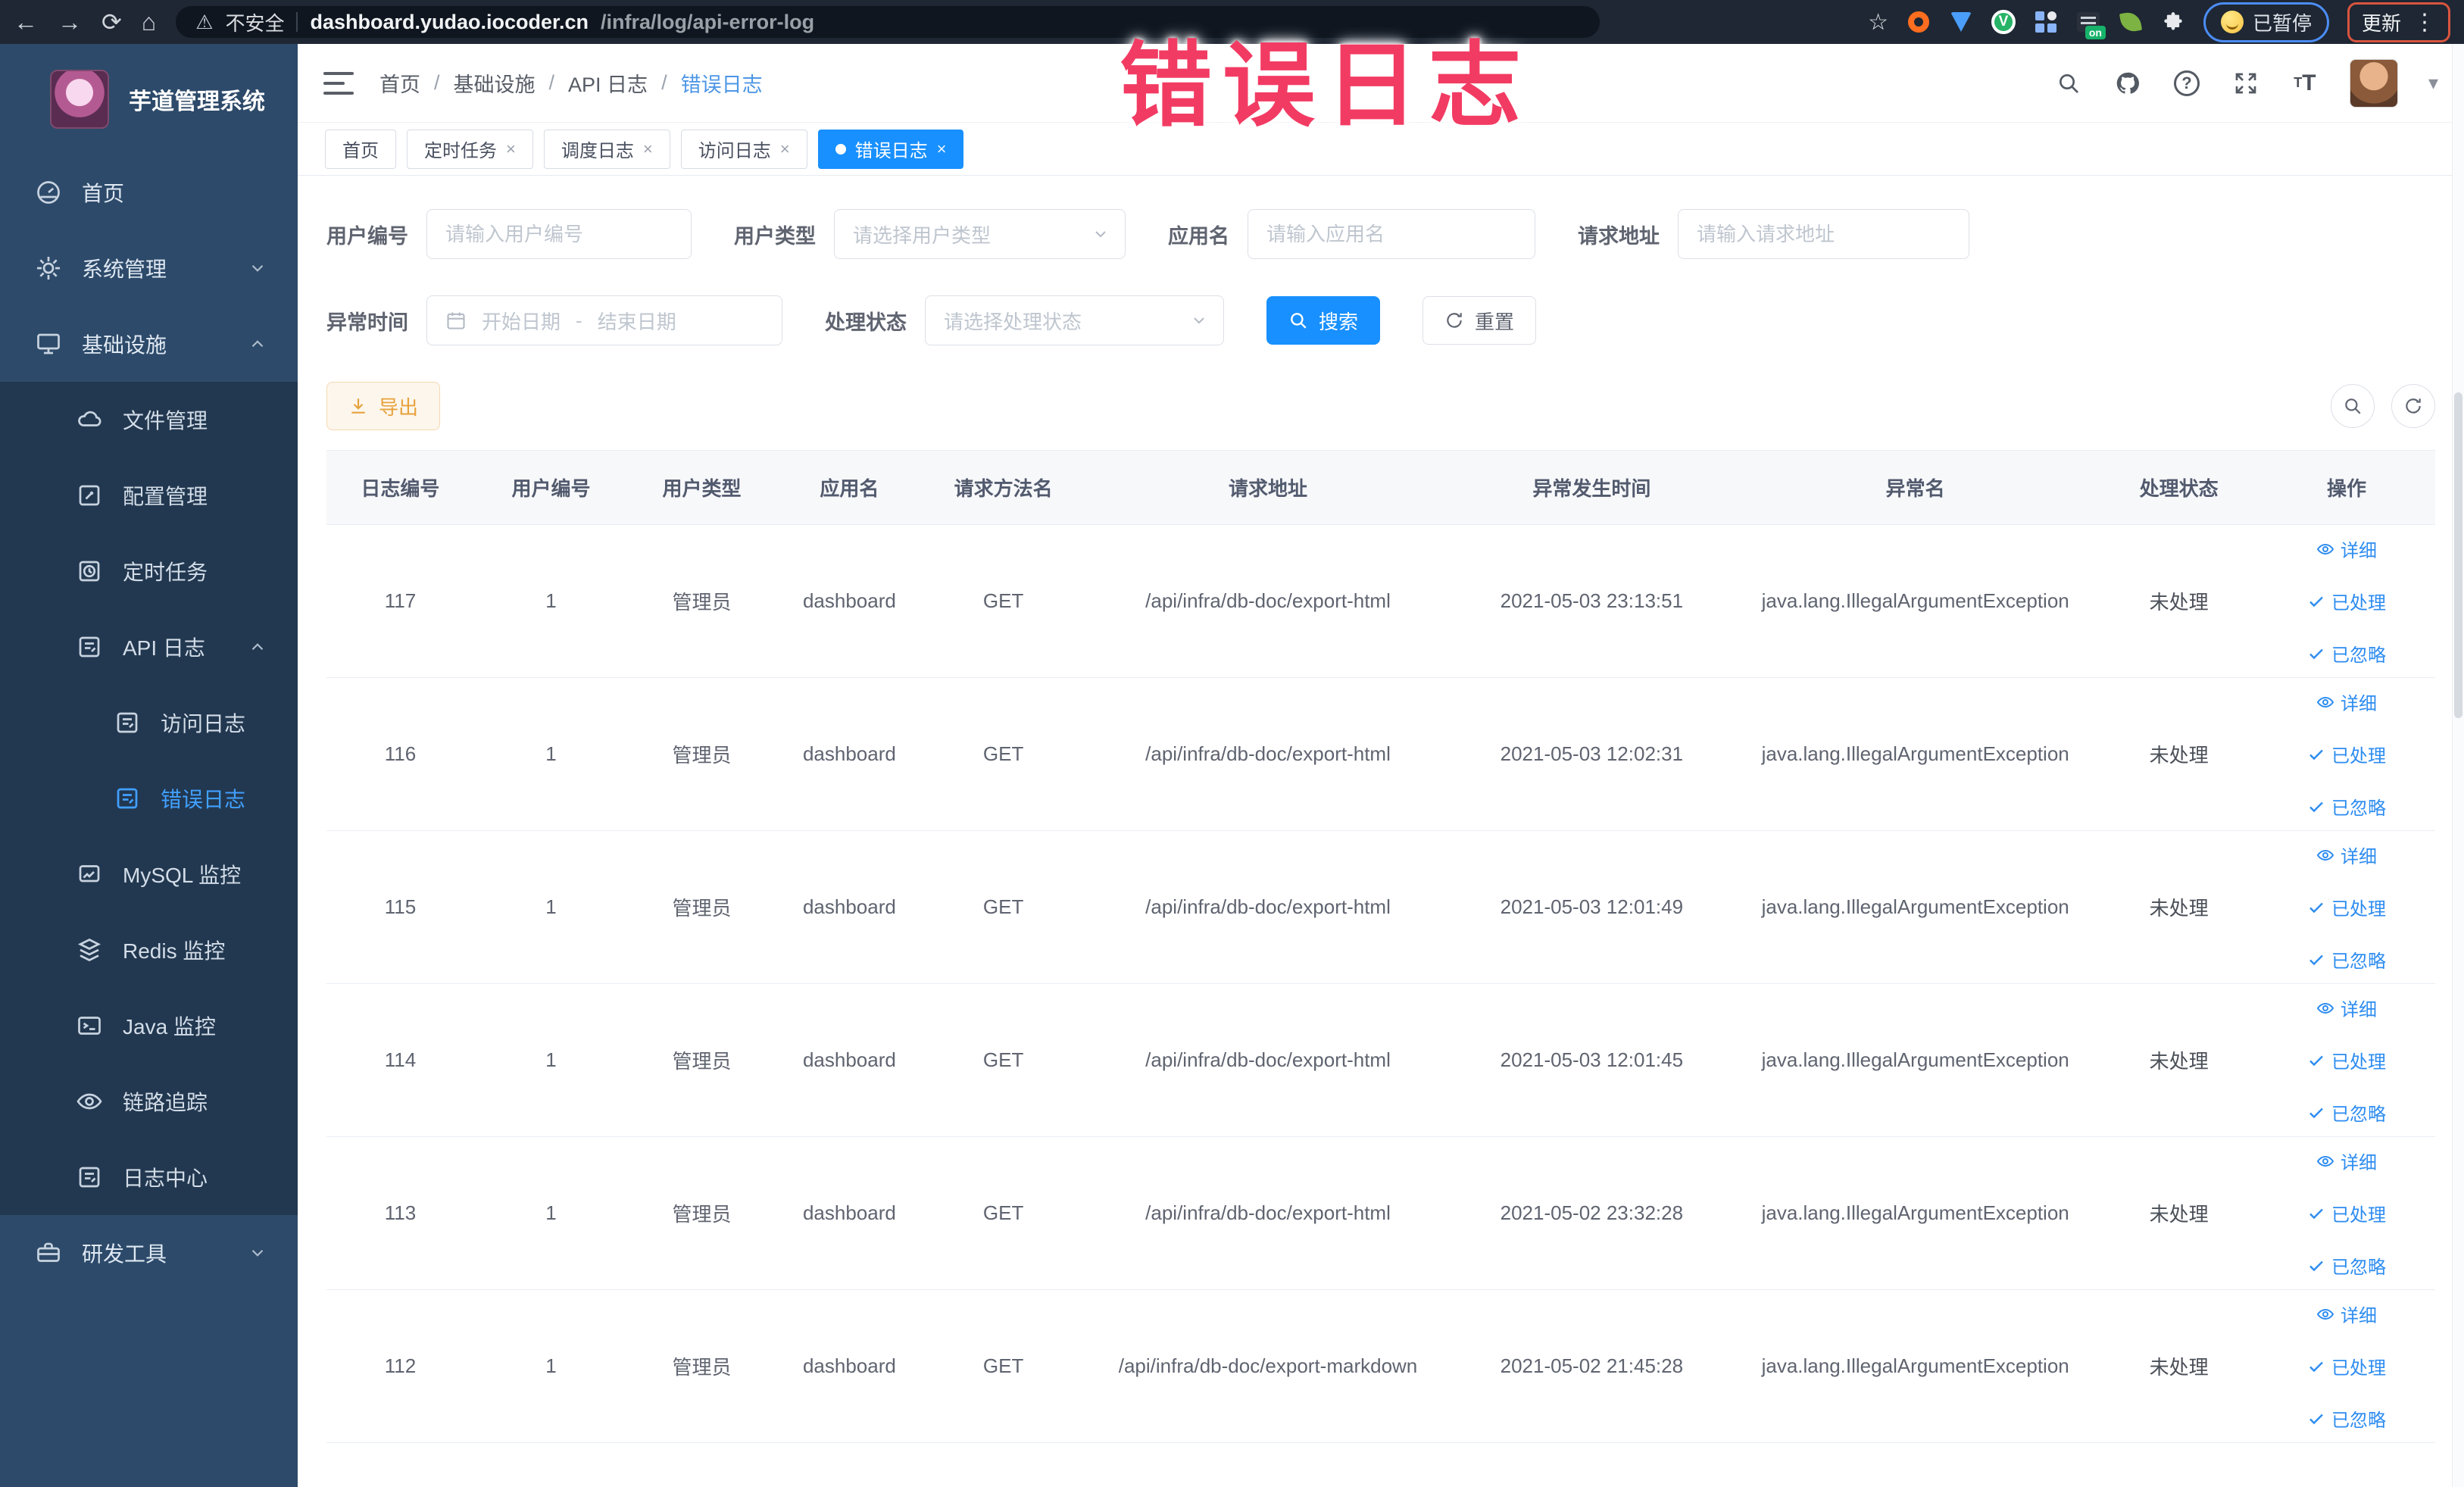 This screenshot has width=2464, height=1487. I want to click on reset-button: 重置, so click(1479, 320).